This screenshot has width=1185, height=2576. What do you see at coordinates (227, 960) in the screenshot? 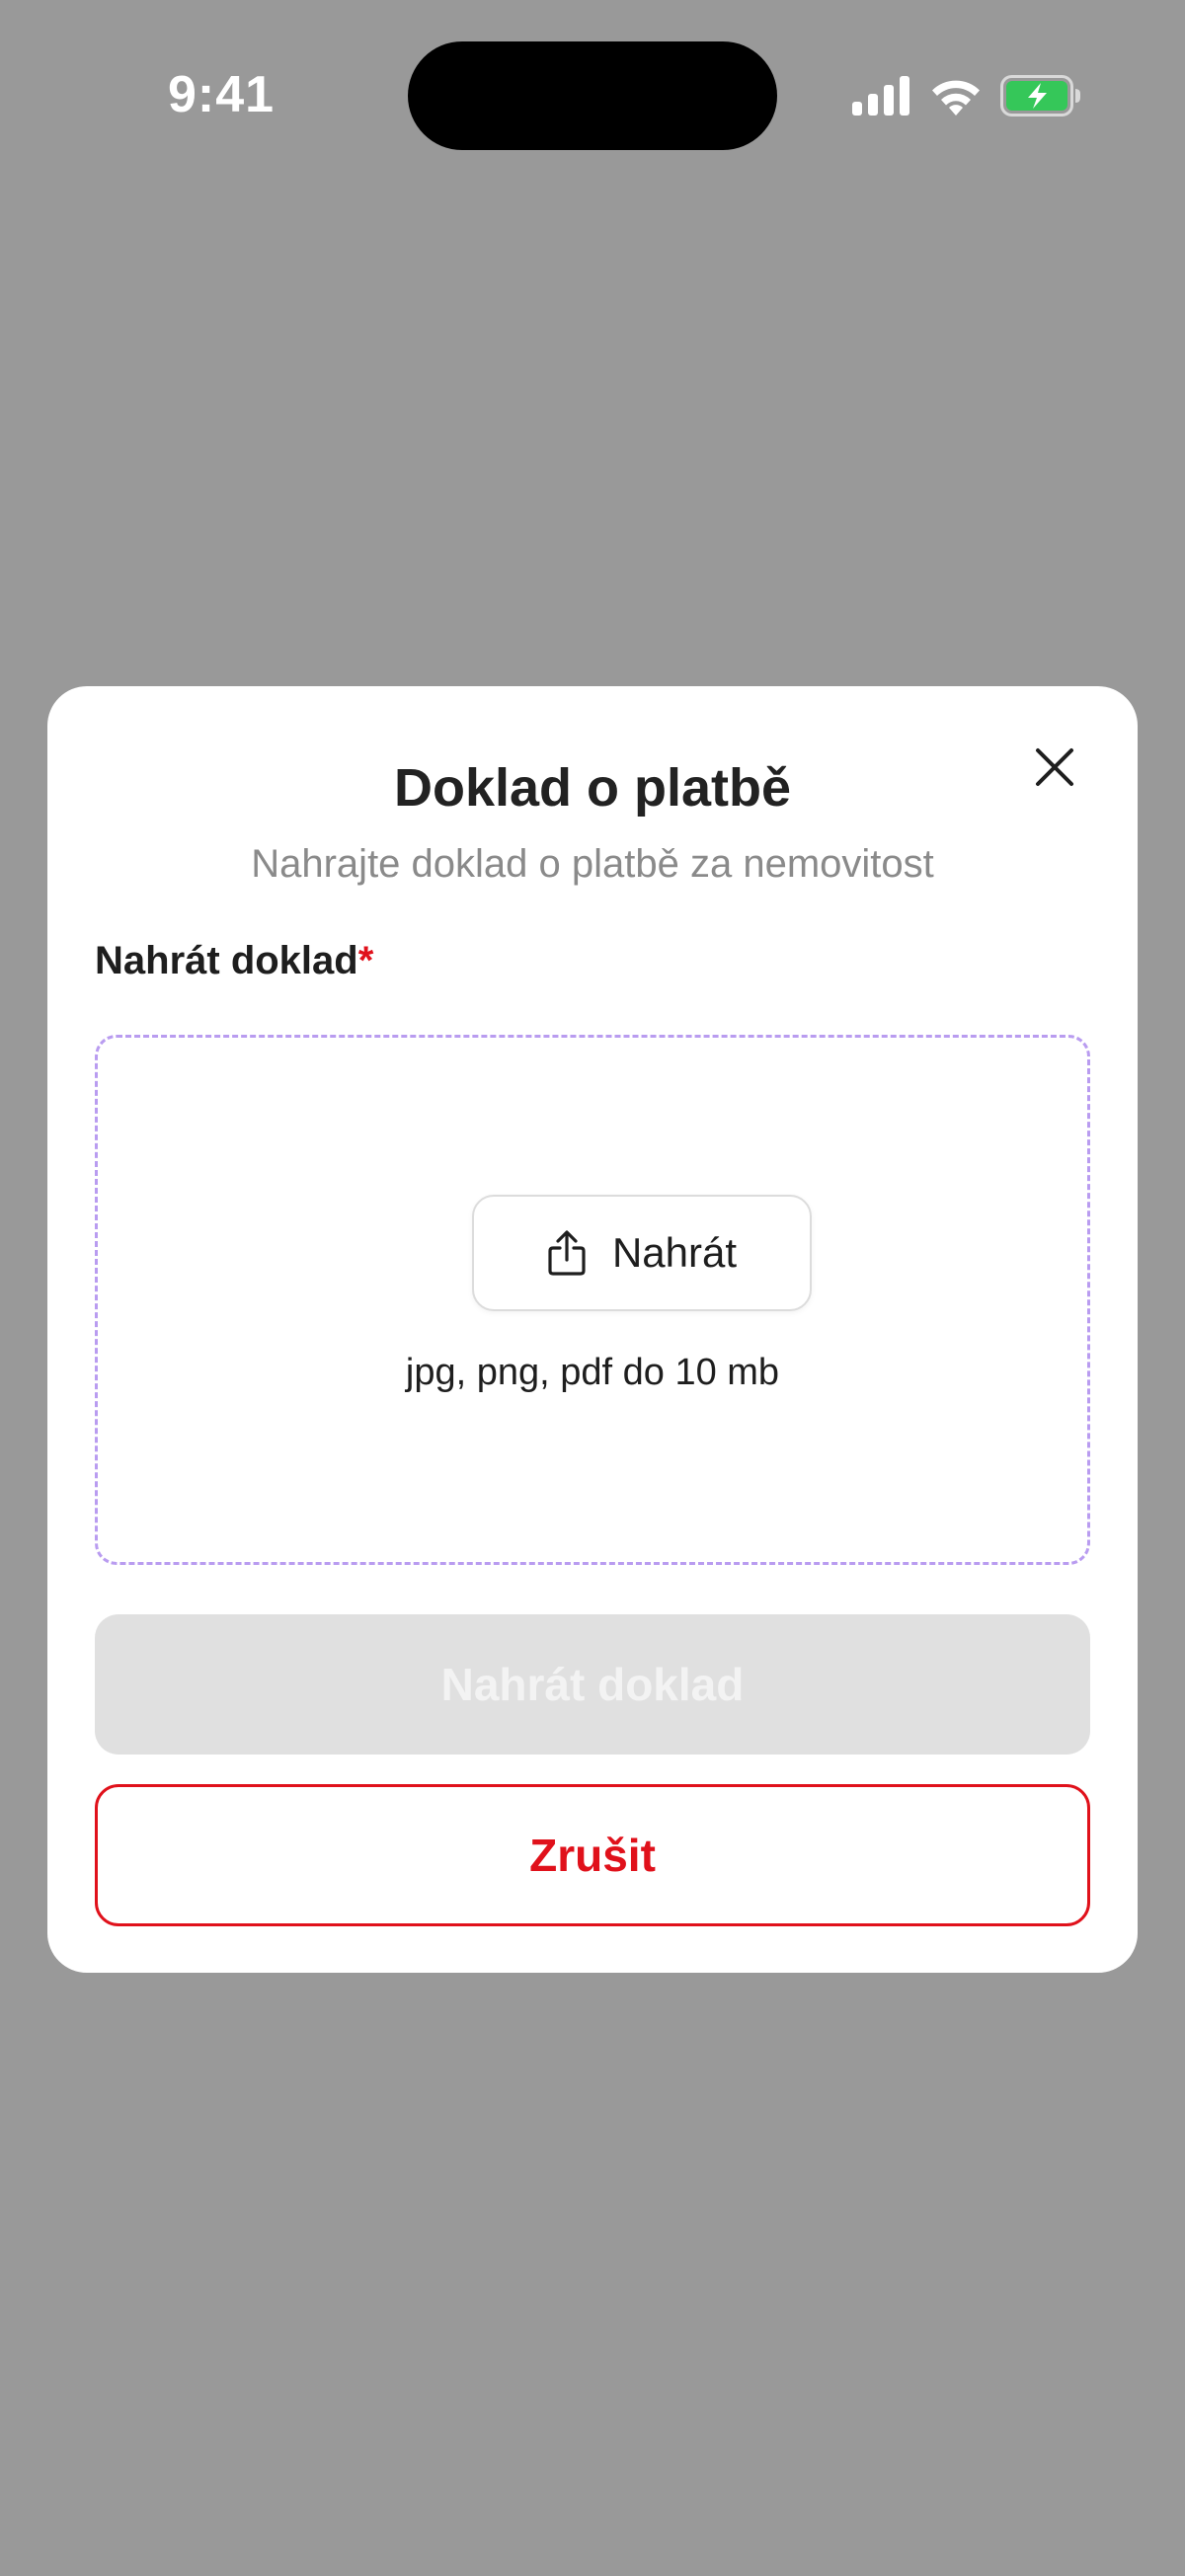
I see `upload-field-label-text: Nahrát doklad` at bounding box center [227, 960].